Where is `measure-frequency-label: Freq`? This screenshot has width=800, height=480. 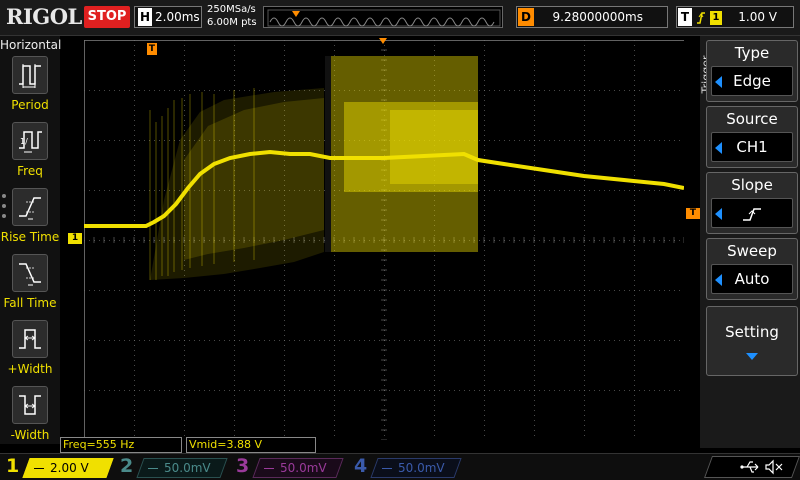
measure-frequency-label: Freq is located at coordinates (30, 171).